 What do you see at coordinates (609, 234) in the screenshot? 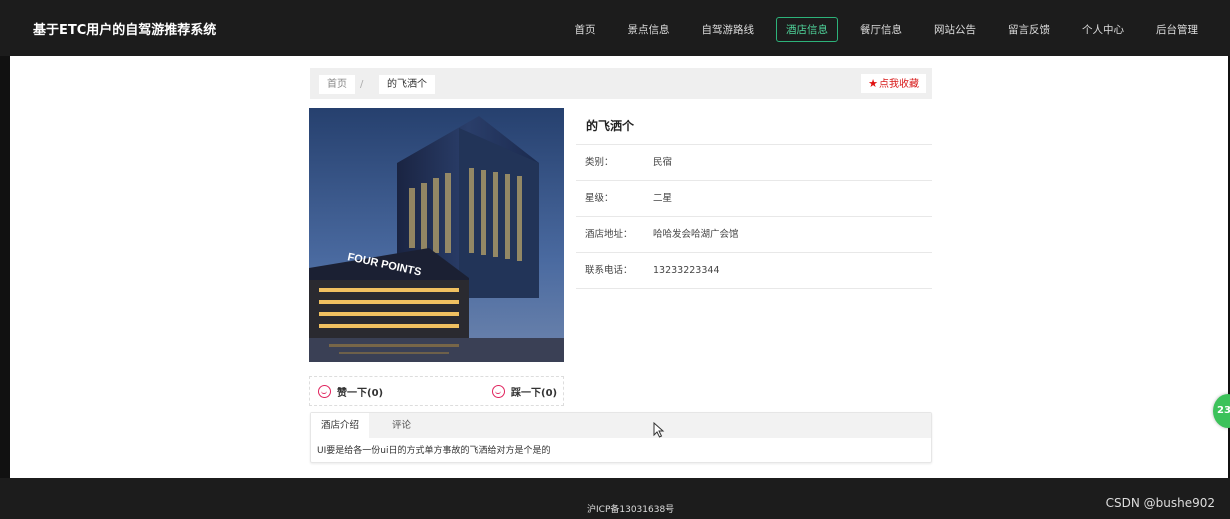
I see `info-key: 酒店地址：` at bounding box center [609, 234].